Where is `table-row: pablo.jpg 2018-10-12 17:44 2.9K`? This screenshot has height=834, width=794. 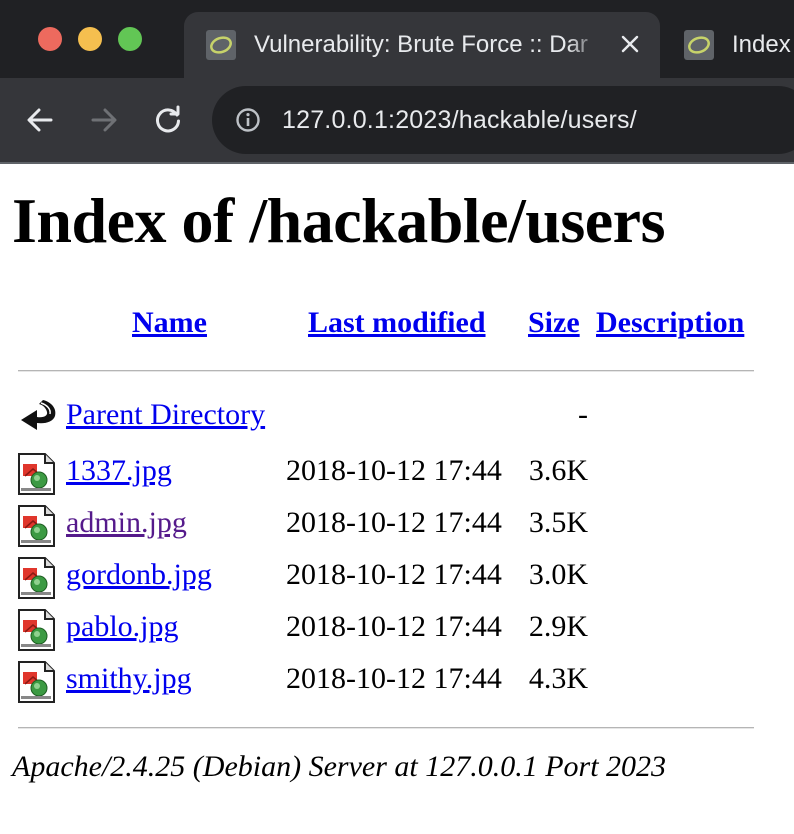 table-row: pablo.jpg 2018-10-12 17:44 2.9K is located at coordinates (397, 628).